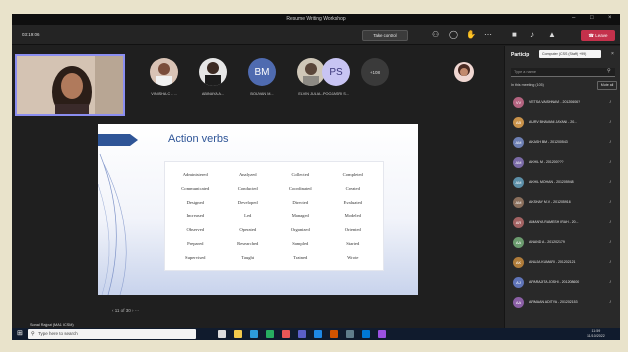 Image resolution: width=628 pixels, height=352 pixels. What do you see at coordinates (195, 216) in the screenshot?
I see `verb-cell: Increased` at bounding box center [195, 216].